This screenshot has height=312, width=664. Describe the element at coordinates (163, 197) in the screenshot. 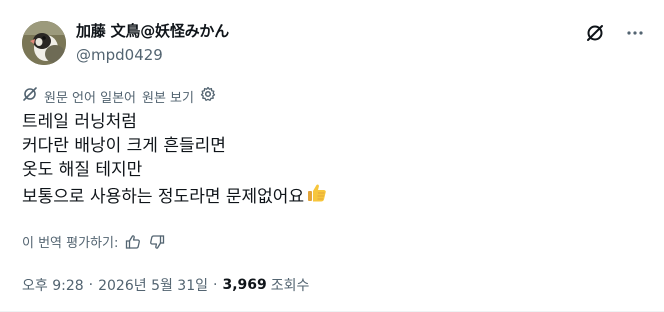

I see `post-line-4: 보통으로 사용하는 정도라면 문제없어요` at that location.